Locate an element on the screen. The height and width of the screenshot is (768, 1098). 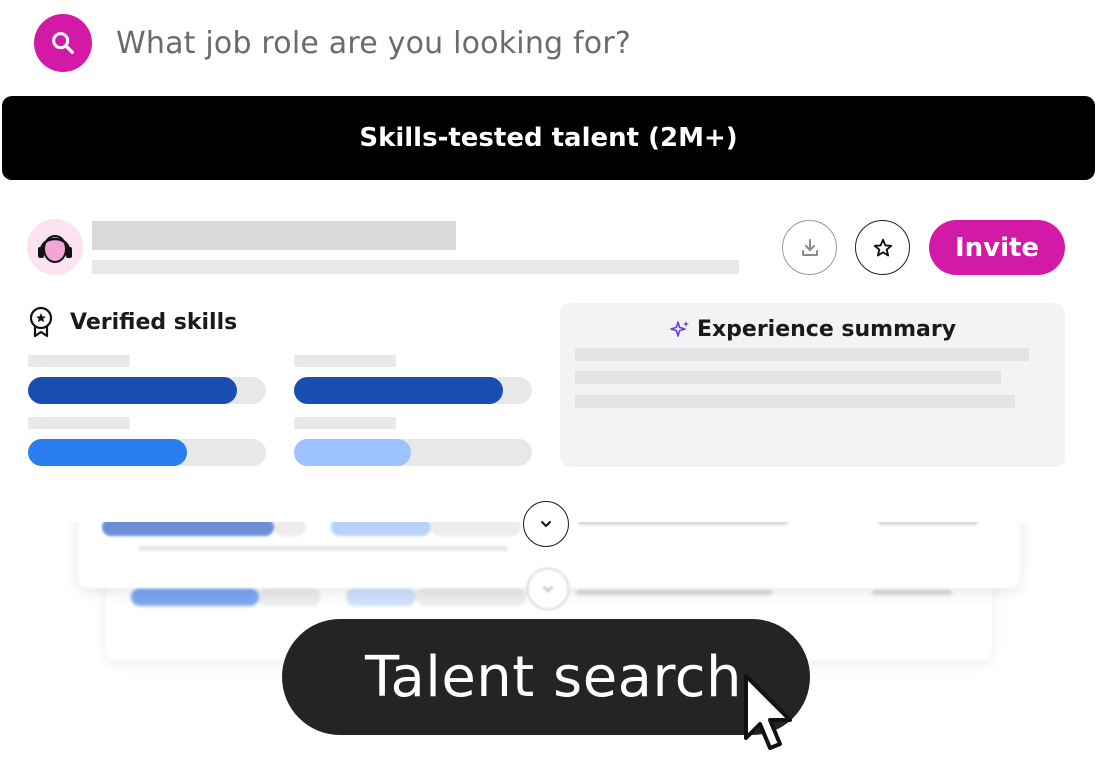
badge-icon is located at coordinates (41, 322).